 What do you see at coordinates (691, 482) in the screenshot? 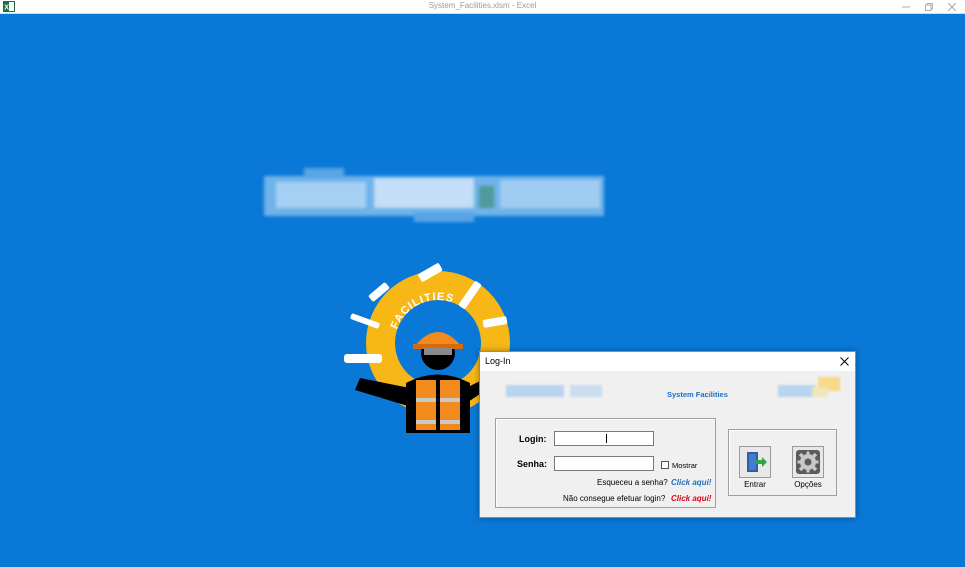
I see `forgot-password-link: Click aqui!` at bounding box center [691, 482].